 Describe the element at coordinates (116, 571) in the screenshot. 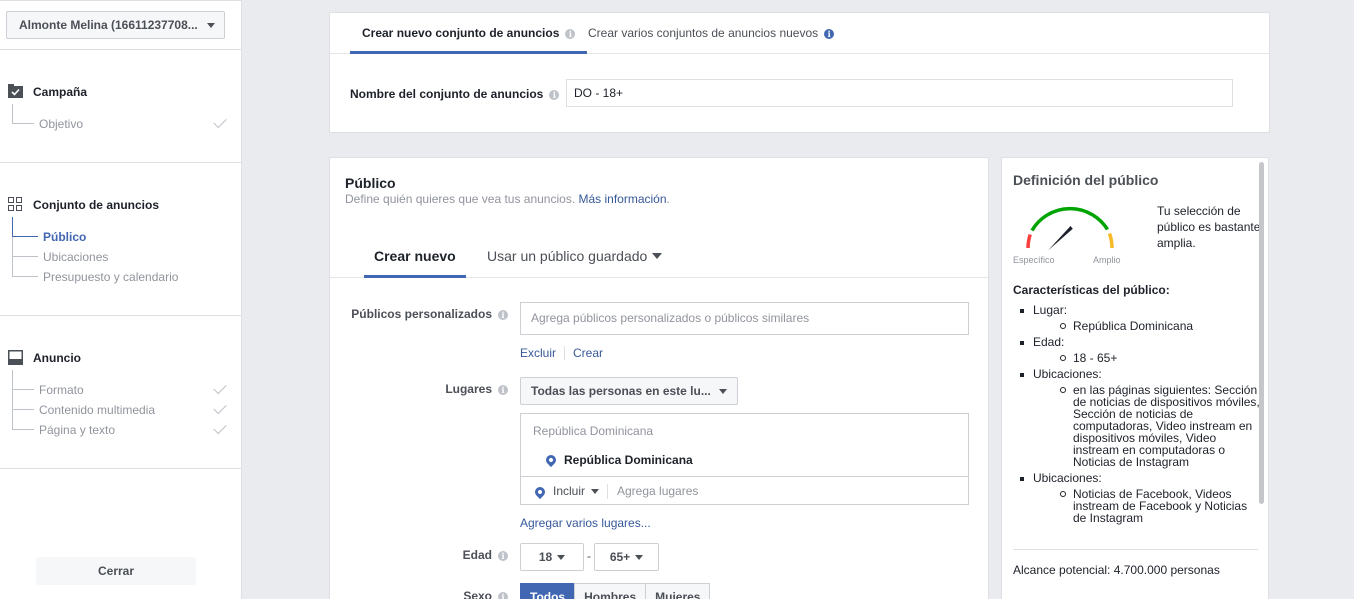

I see `close-button: Cerrar` at that location.